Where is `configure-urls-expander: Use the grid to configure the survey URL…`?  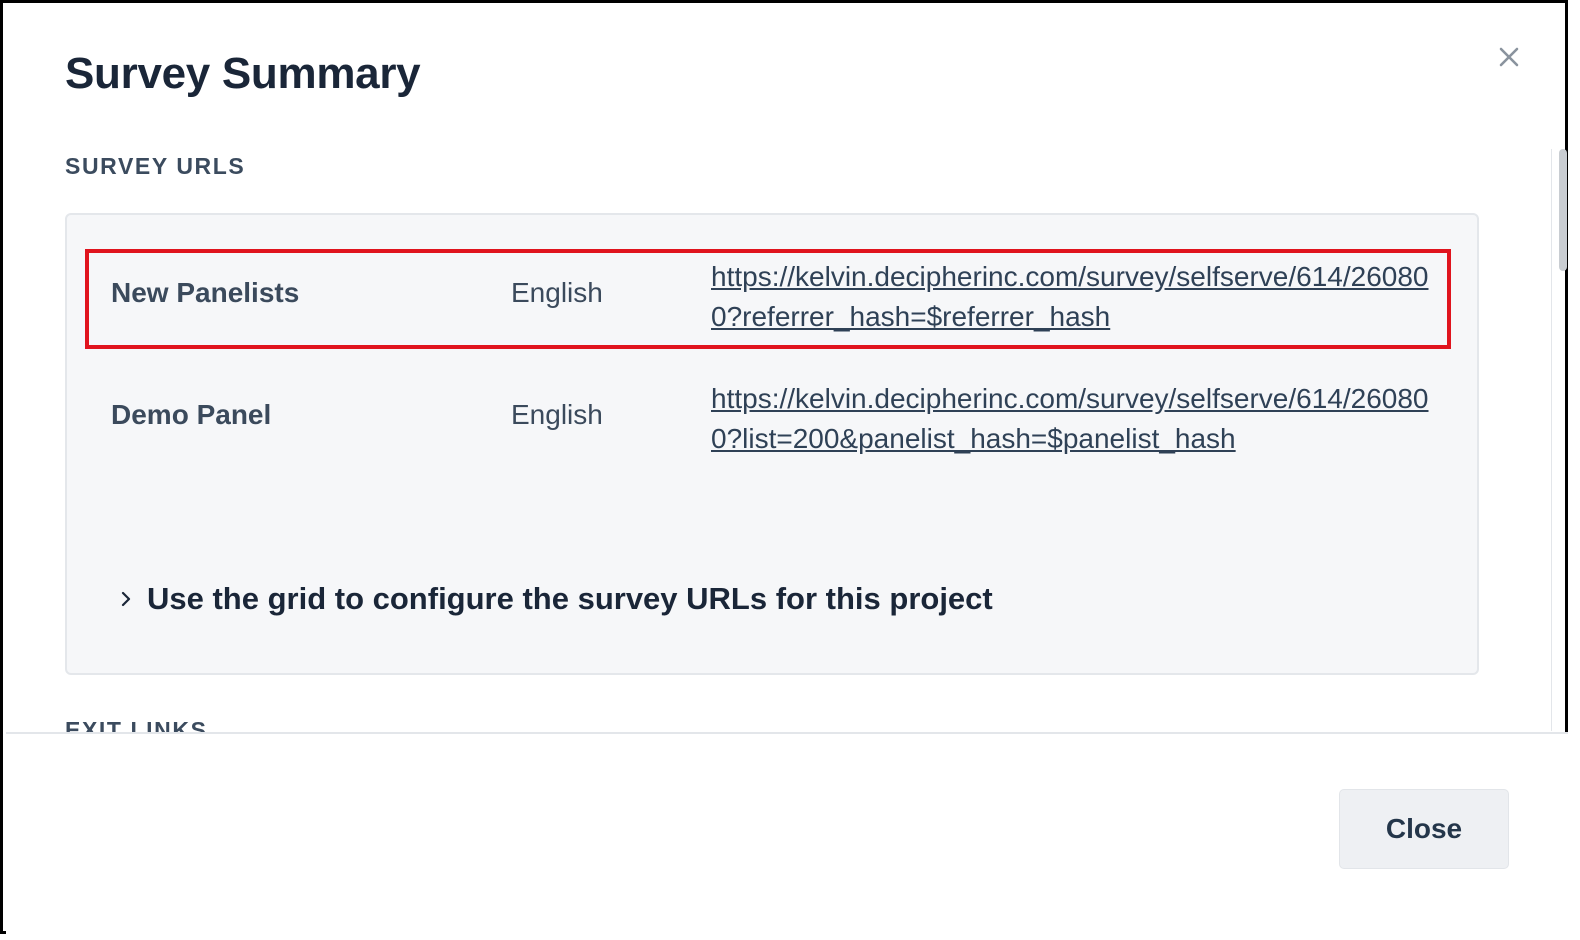 configure-urls-expander: Use the grid to configure the survey URL… is located at coordinates (554, 599).